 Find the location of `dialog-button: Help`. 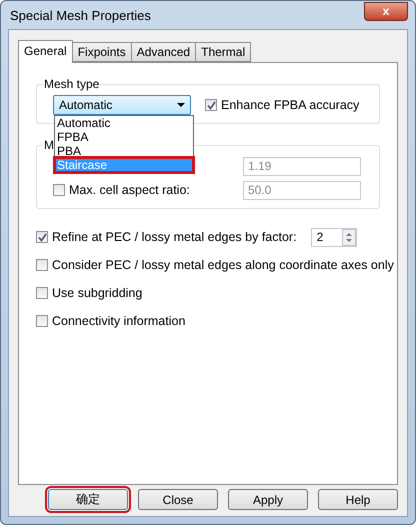

dialog-button: Help is located at coordinates (358, 499).